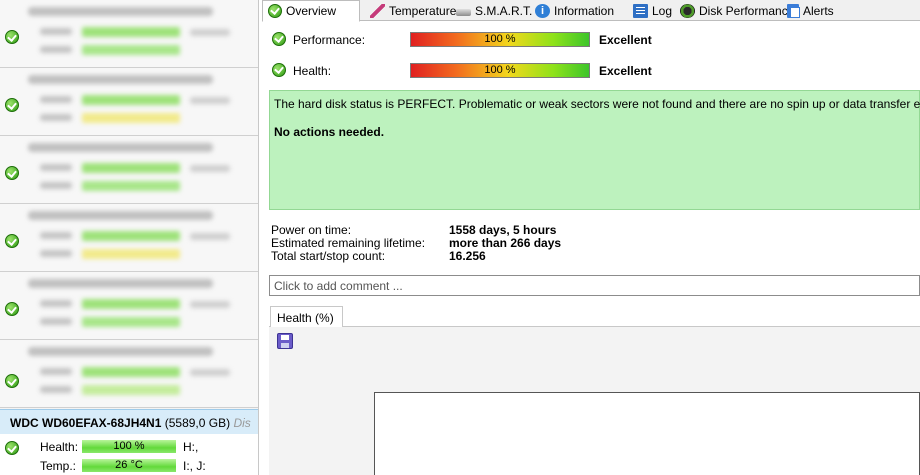  What do you see at coordinates (242, 423) in the screenshot?
I see `disk-description: Dis` at bounding box center [242, 423].